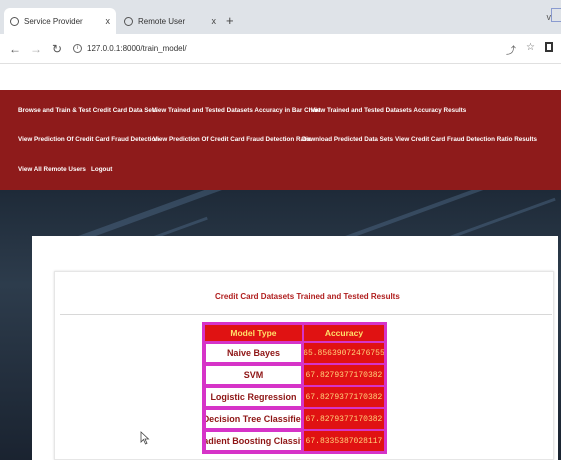 Image resolution: width=561 pixels, height=460 pixels. What do you see at coordinates (57, 49) in the screenshot?
I see `reload-icon: ↻` at bounding box center [57, 49].